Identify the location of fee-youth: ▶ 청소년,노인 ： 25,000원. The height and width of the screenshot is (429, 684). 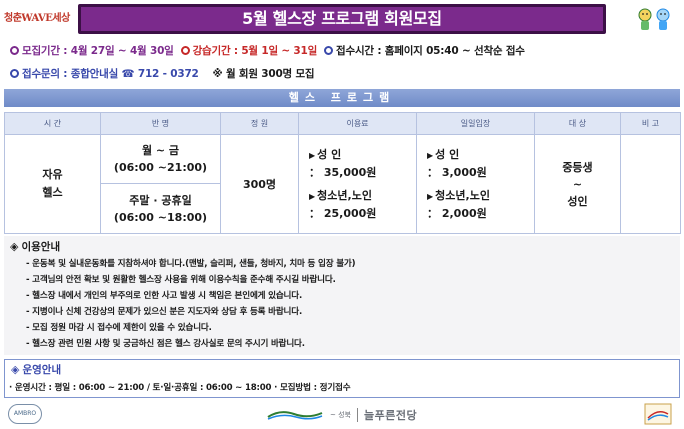
(362, 204).